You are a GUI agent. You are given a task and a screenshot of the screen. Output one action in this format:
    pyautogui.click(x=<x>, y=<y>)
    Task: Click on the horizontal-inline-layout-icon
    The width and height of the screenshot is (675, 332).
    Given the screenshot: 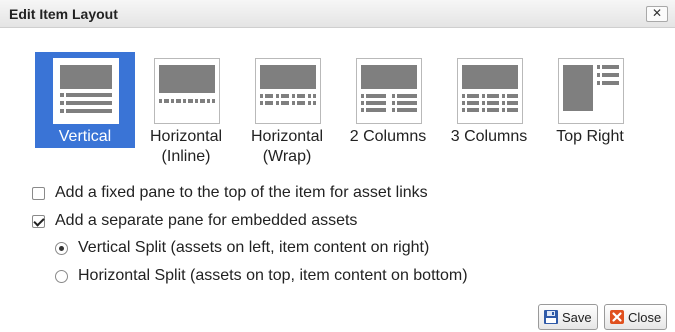 What is the action you would take?
    pyautogui.click(x=187, y=91)
    